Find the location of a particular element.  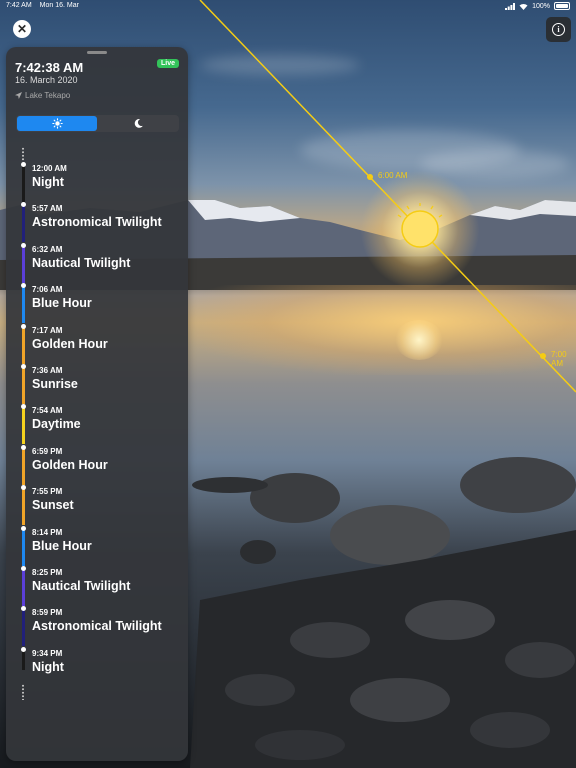

phase-row: 9:34 PM Night is located at coordinates (97, 667).